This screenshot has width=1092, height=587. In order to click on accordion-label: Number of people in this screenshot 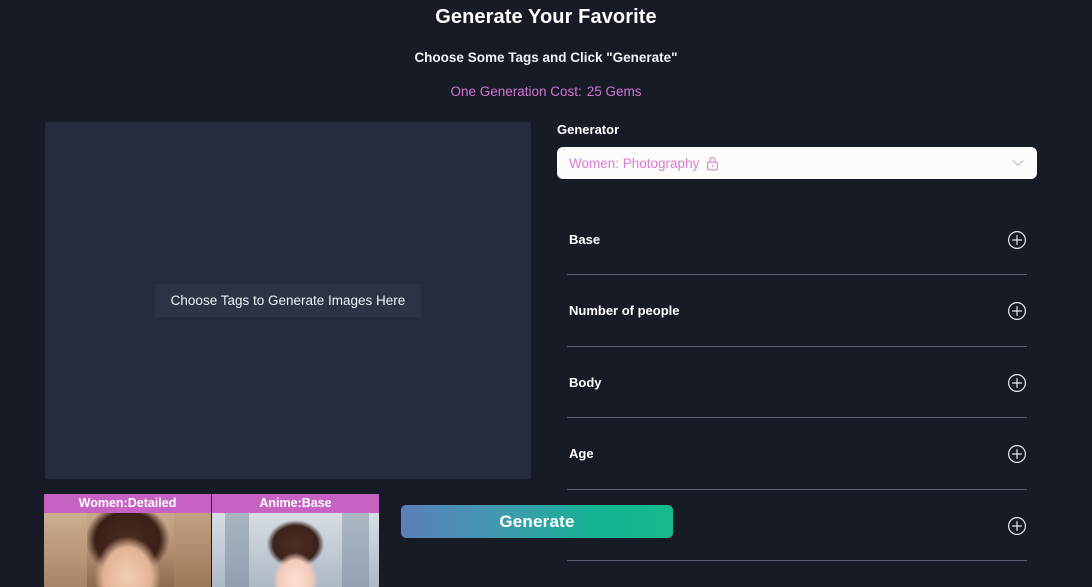, I will do `click(624, 311)`.